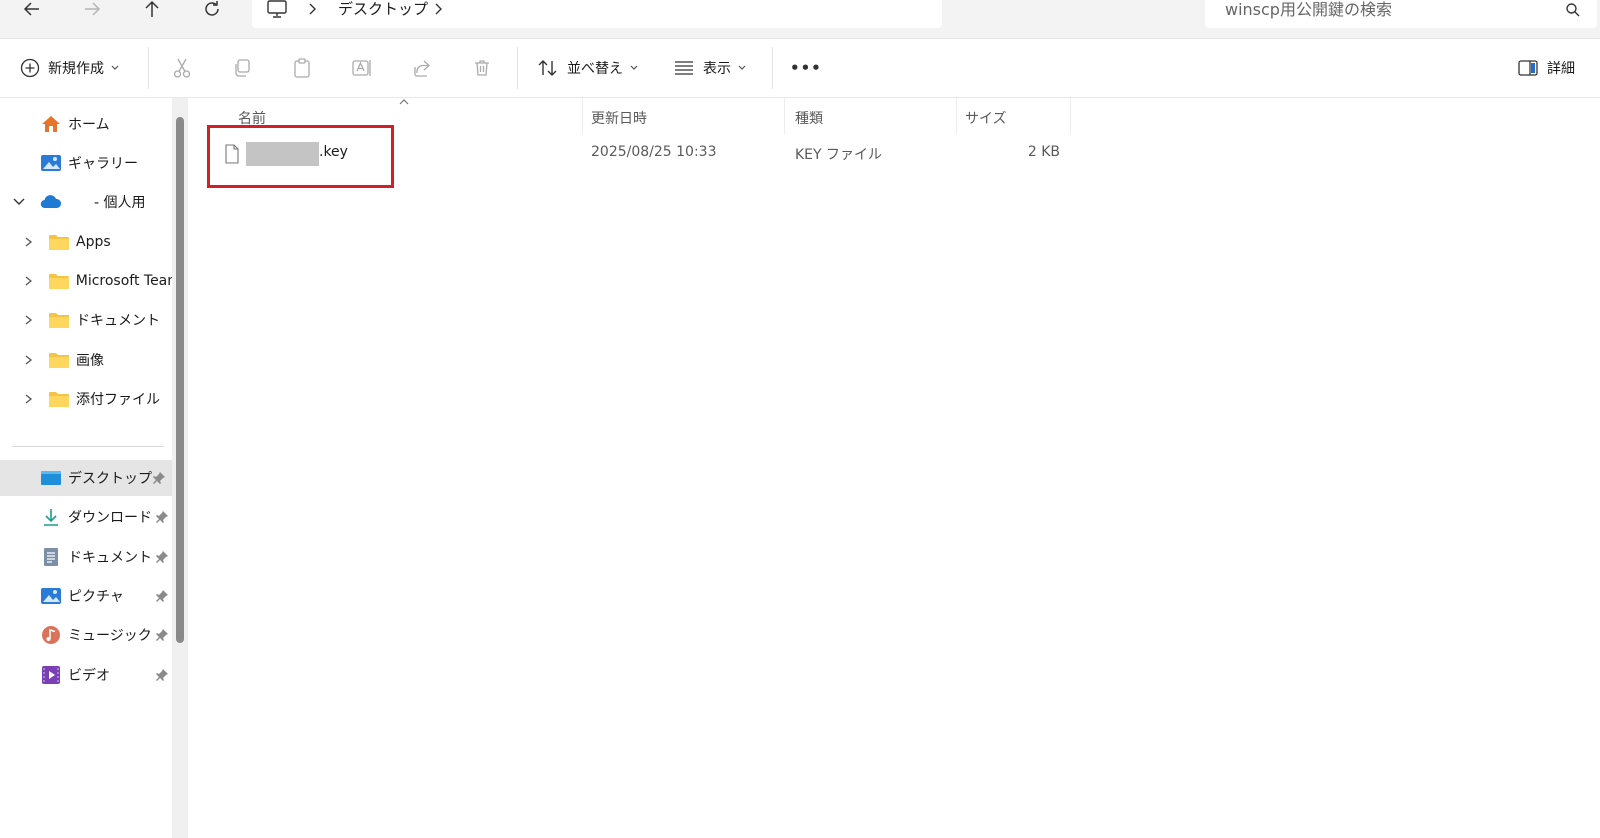 This screenshot has height=838, width=1600. I want to click on new-button: 新規作成, so click(70, 68).